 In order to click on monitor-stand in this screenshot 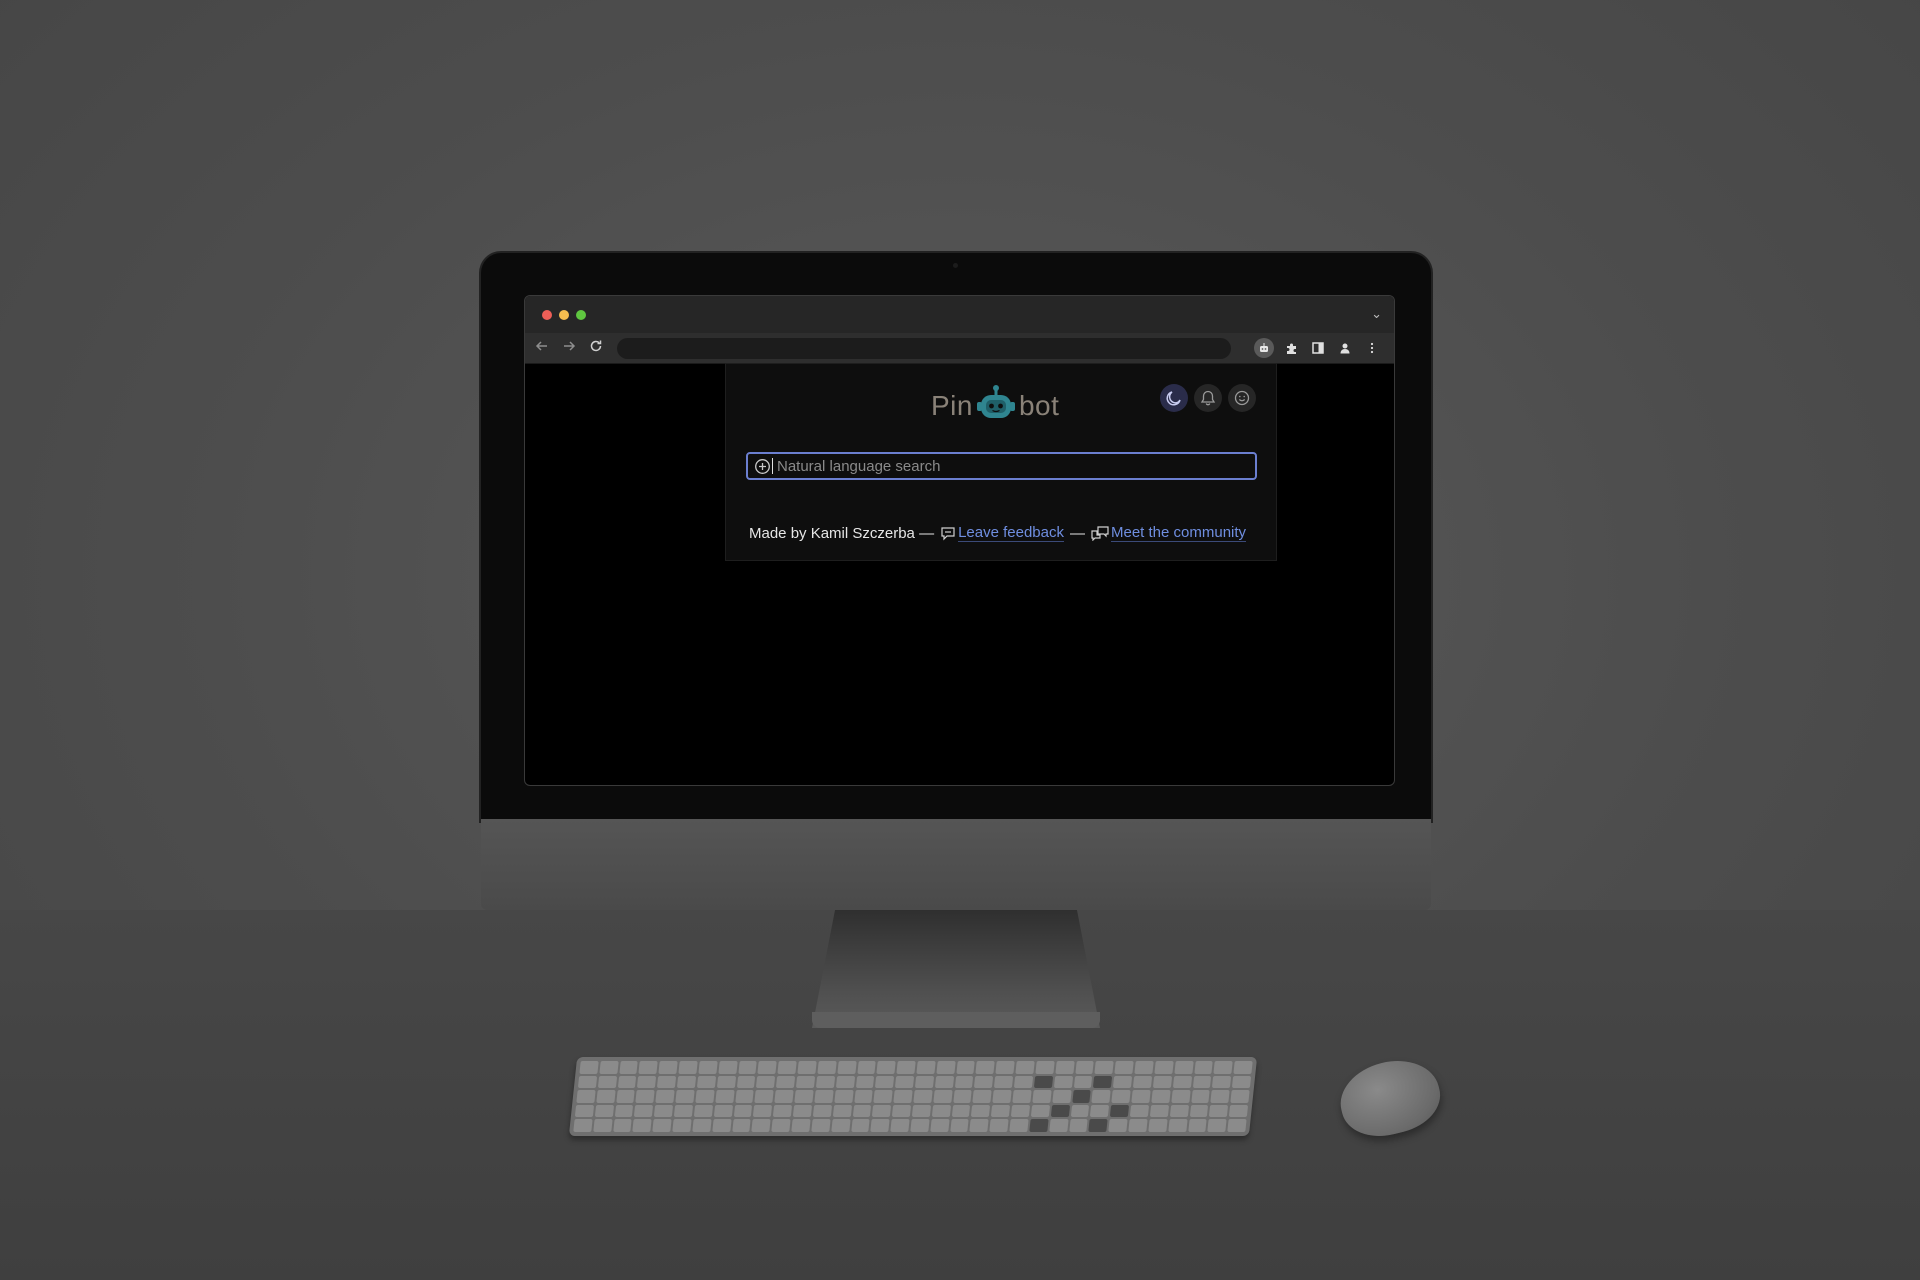, I will do `click(956, 969)`.